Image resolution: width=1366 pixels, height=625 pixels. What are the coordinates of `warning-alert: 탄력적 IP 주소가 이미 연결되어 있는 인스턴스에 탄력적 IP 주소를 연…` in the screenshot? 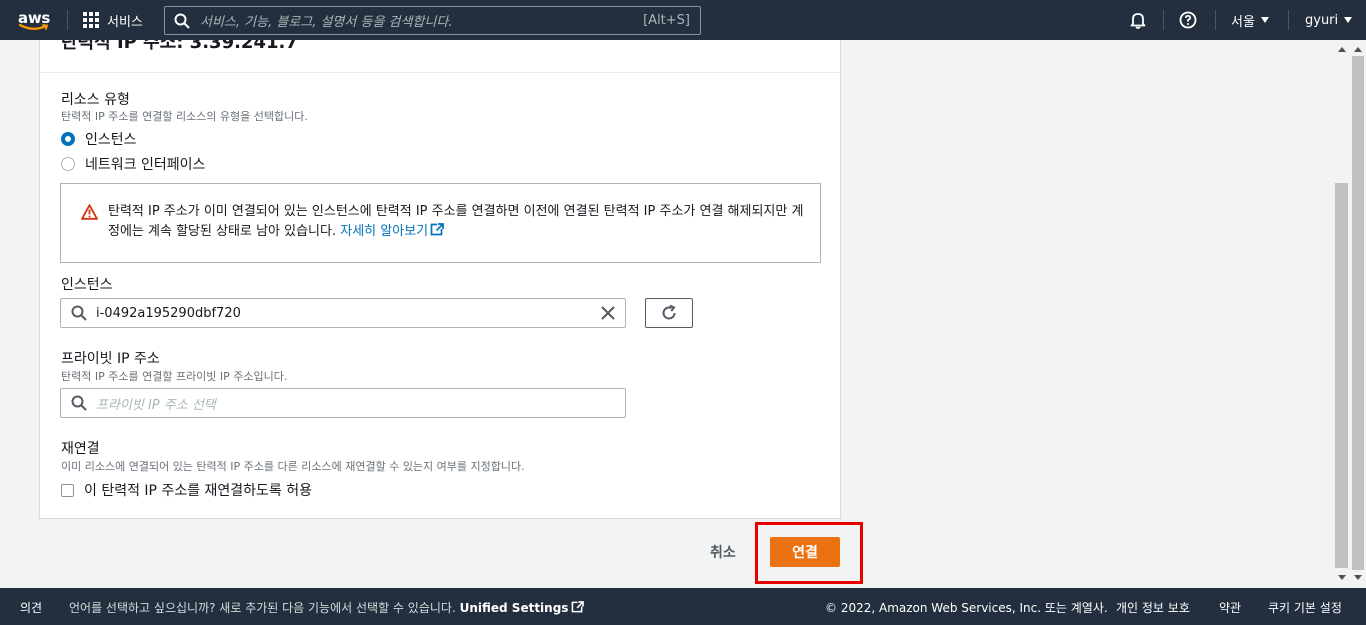 It's located at (440, 223).